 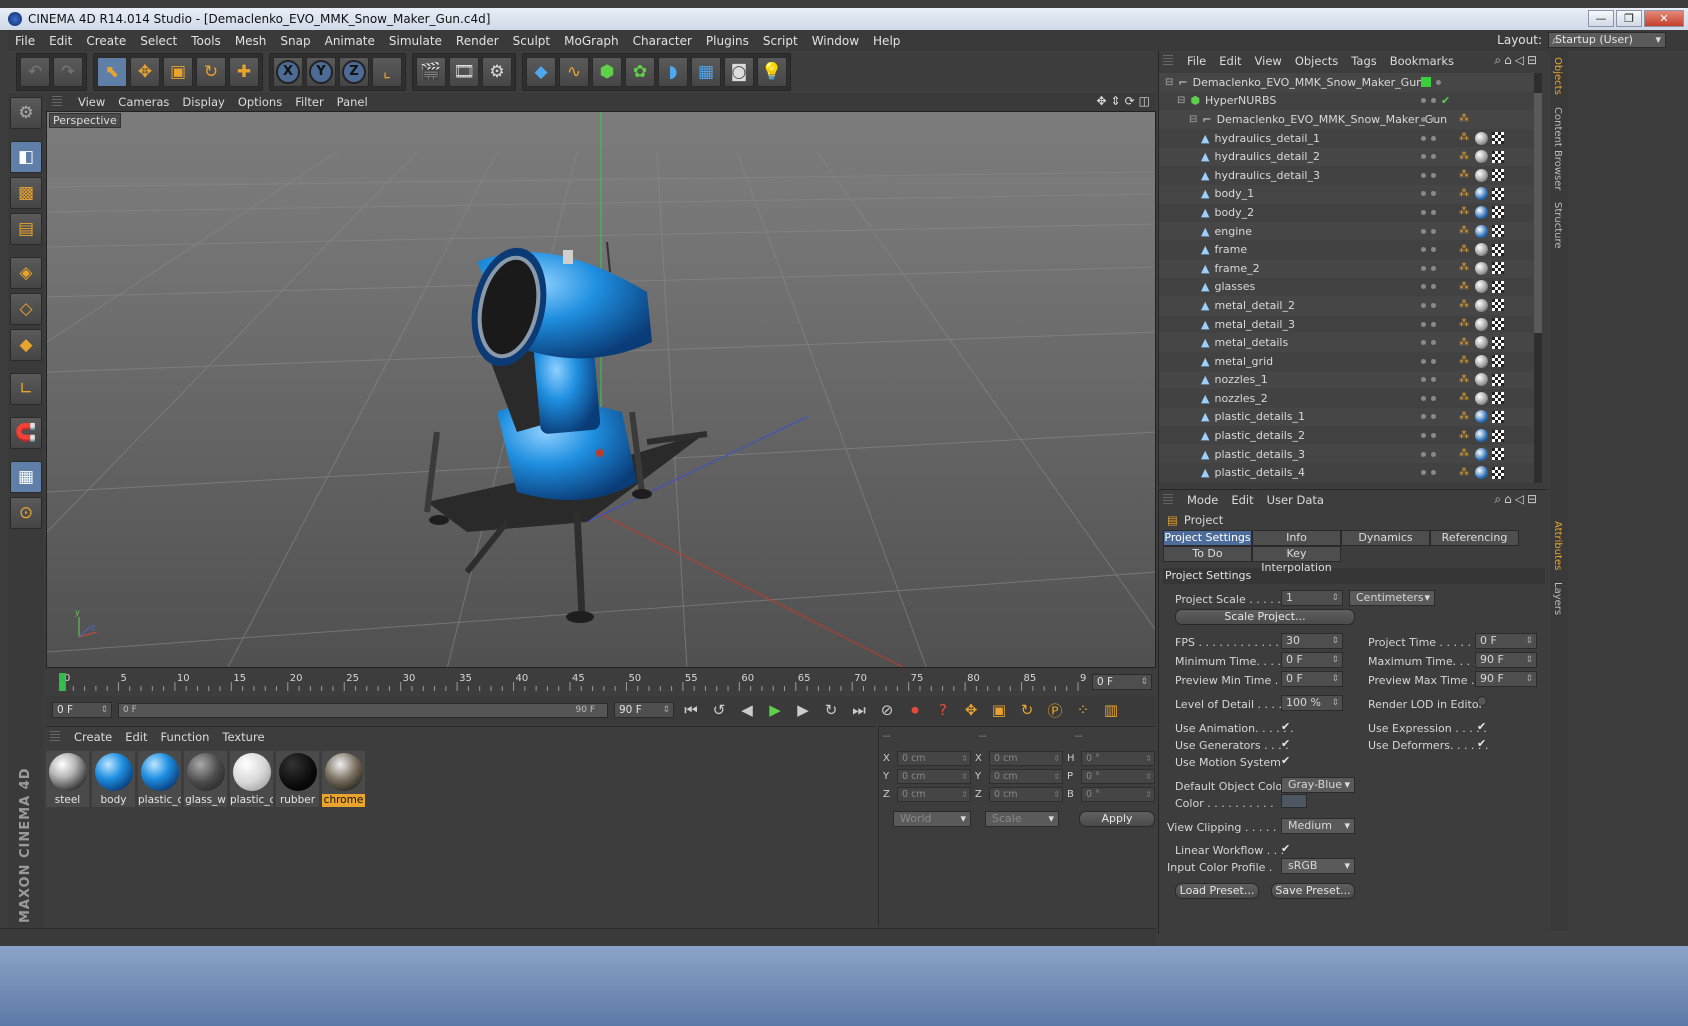 What do you see at coordinates (1318, 826) in the screenshot?
I see `view-clipping-dropdown: Medium` at bounding box center [1318, 826].